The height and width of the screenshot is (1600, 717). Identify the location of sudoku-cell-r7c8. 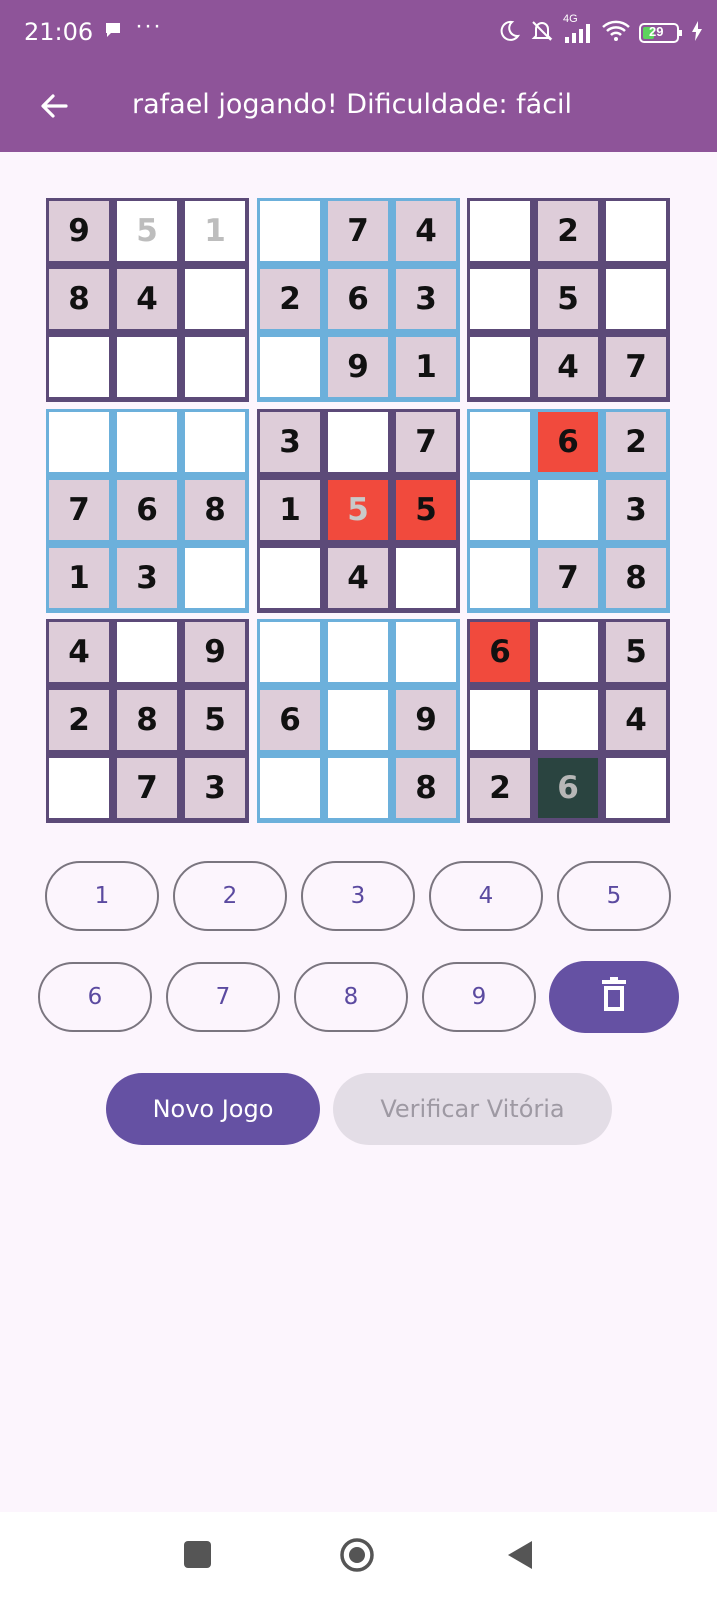
(568, 652).